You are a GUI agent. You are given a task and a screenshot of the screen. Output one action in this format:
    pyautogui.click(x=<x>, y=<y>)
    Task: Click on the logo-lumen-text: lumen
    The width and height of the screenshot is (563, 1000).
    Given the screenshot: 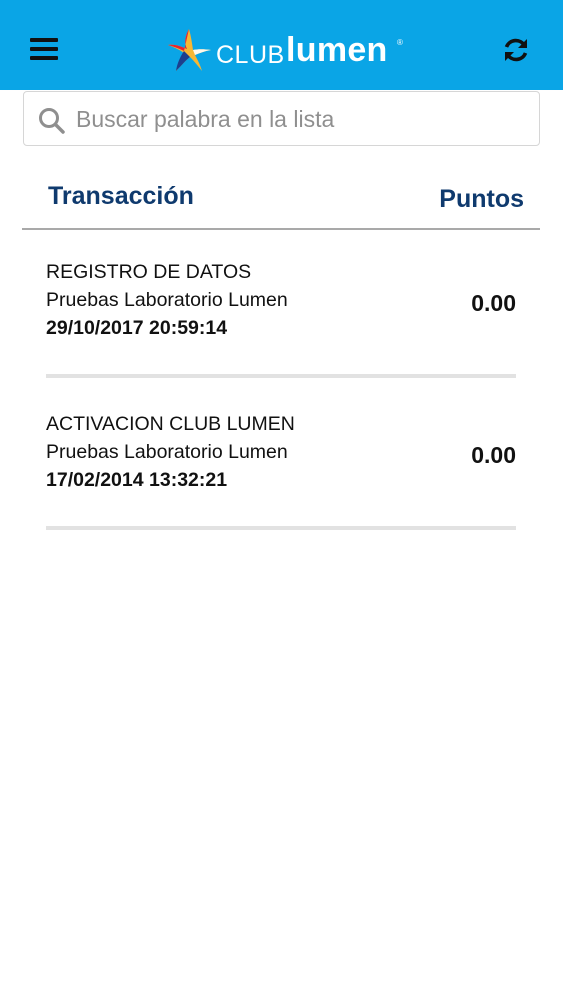 What is the action you would take?
    pyautogui.click(x=337, y=50)
    